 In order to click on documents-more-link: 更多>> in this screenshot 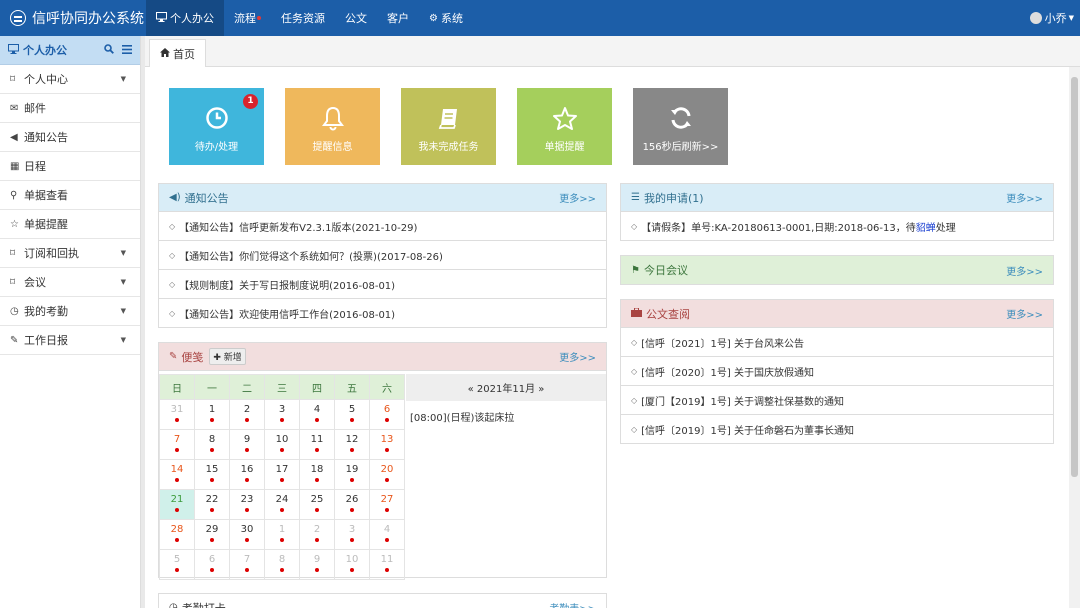, I will do `click(1024, 313)`.